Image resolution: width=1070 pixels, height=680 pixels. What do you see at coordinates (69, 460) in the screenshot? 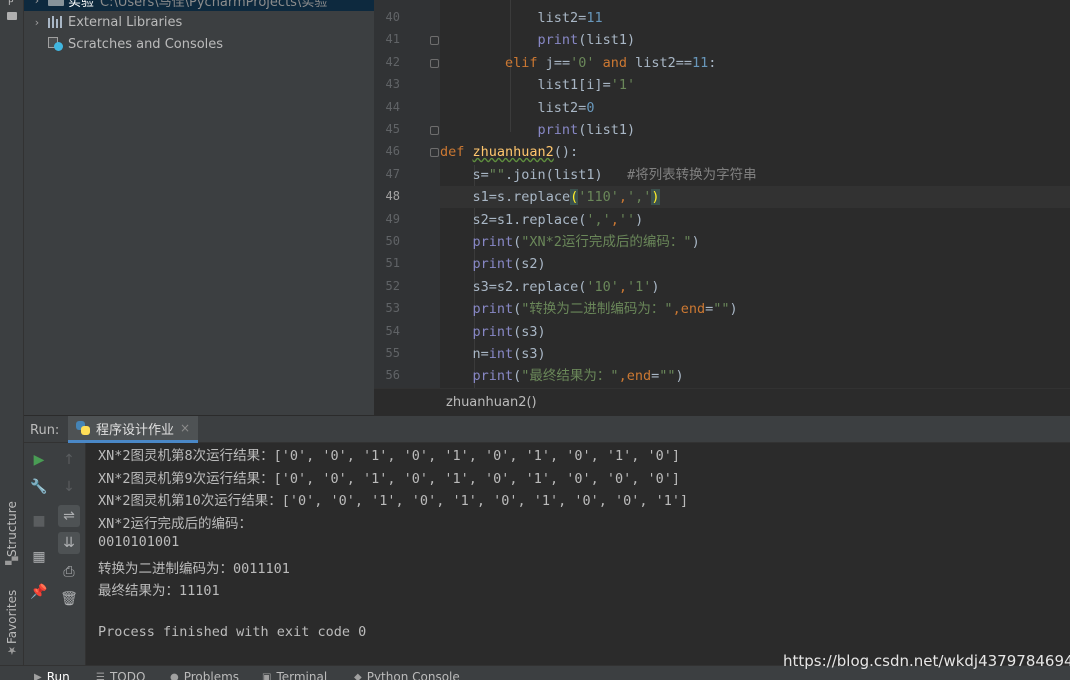
I see `up-arrow-icon: ↑` at bounding box center [69, 460].